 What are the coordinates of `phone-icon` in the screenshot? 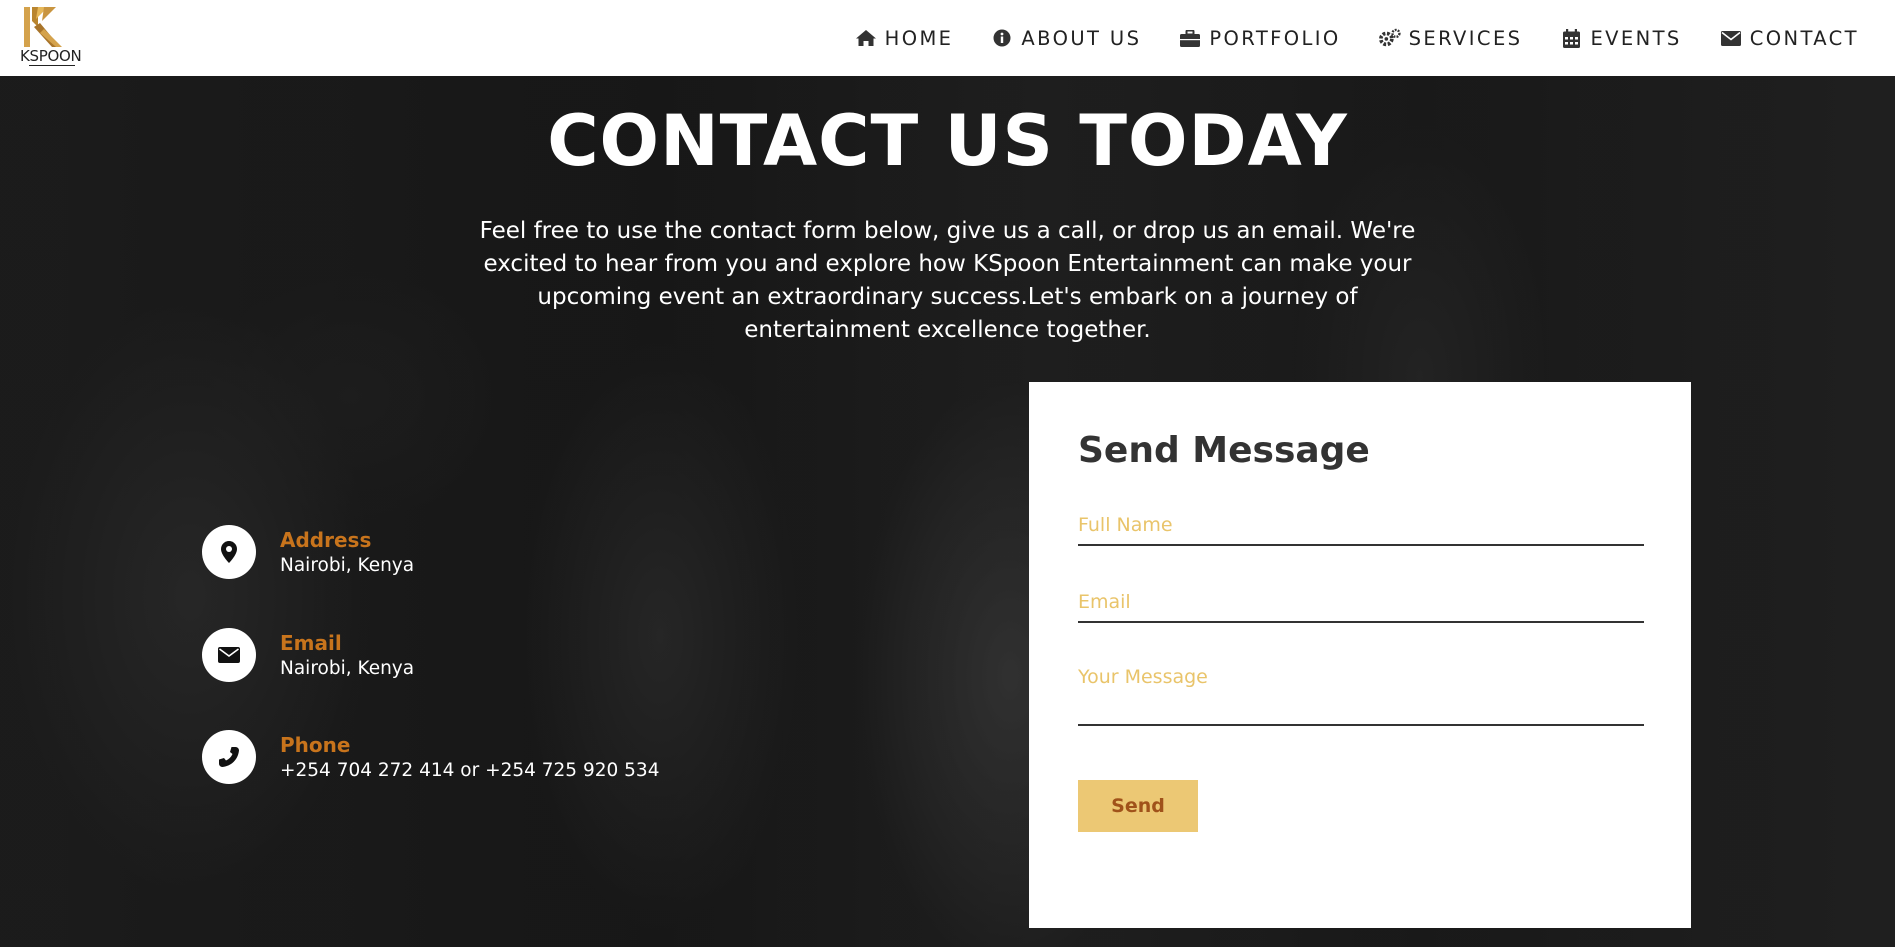 It's located at (229, 757).